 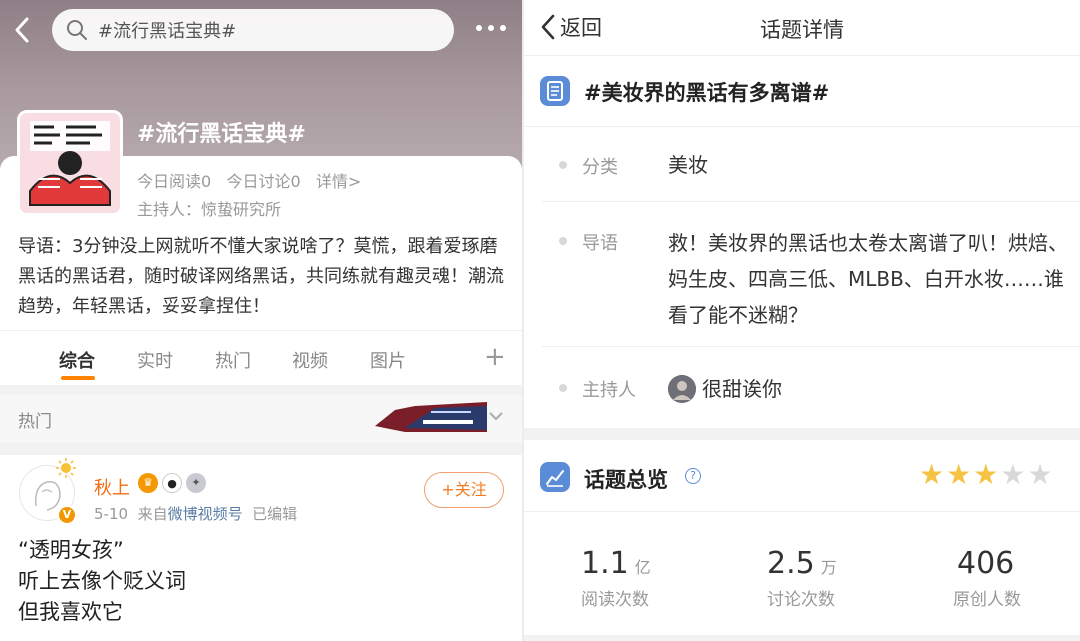 I want to click on post-meta: 5-10 来自微博视频号 已编辑, so click(x=195, y=513).